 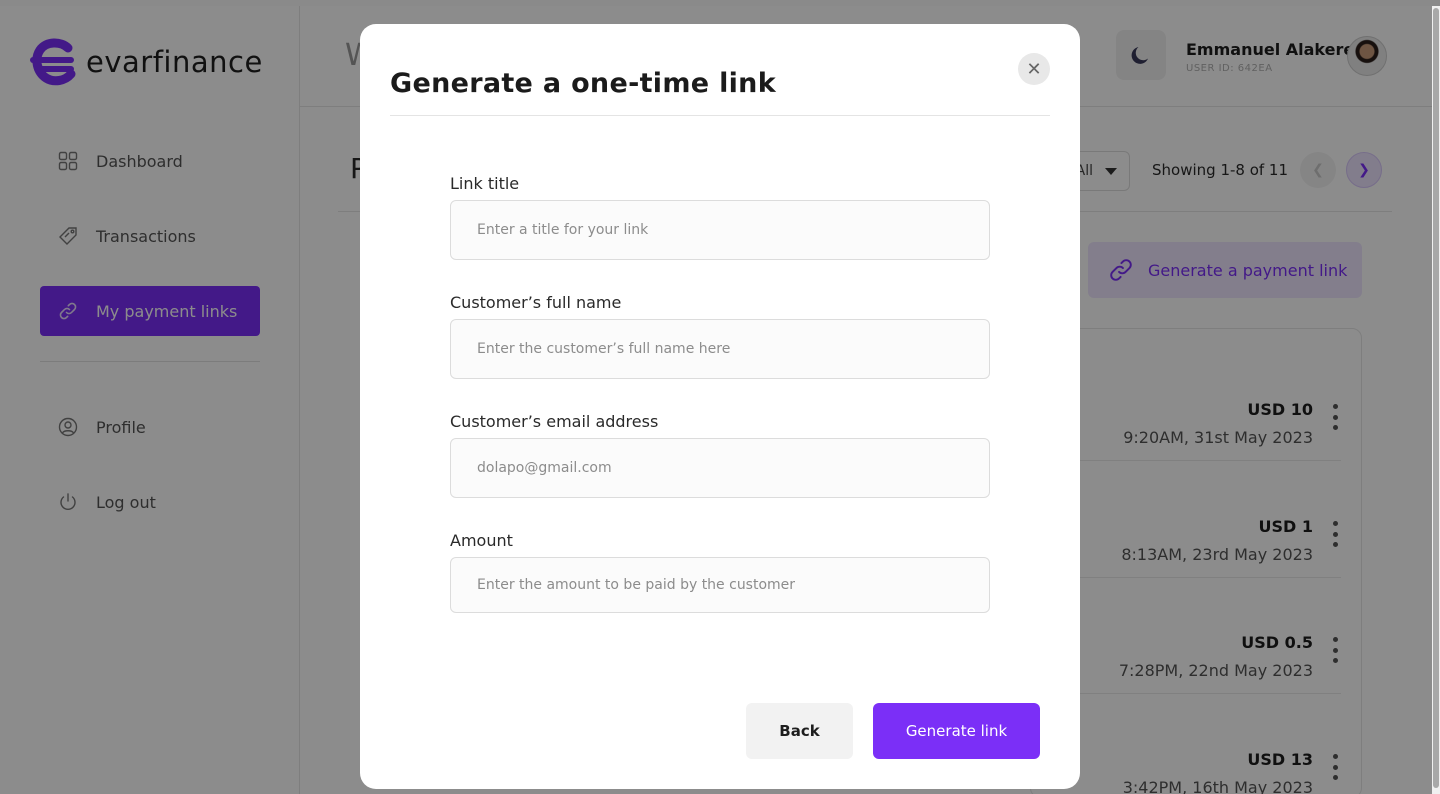 I want to click on scrollbar-thumb, so click(x=1436, y=398).